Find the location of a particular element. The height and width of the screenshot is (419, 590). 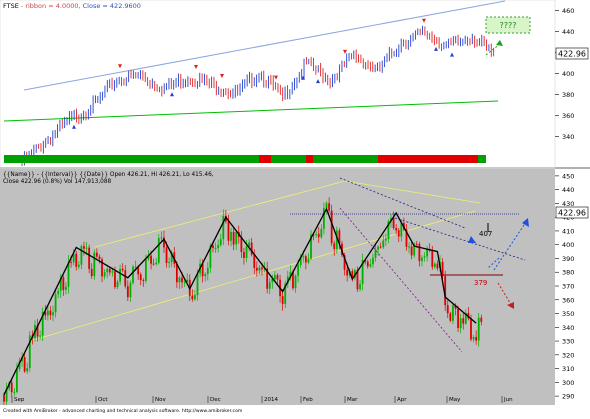

bottom-y-tick-label: 400 is located at coordinates (568, 245).